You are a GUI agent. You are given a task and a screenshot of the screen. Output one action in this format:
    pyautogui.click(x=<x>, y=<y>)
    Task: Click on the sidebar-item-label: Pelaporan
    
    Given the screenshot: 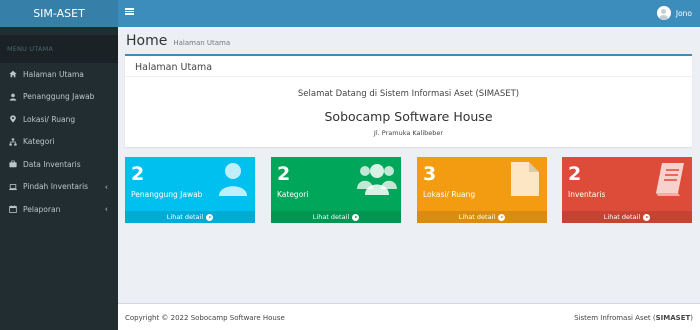 What is the action you would take?
    pyautogui.click(x=42, y=209)
    